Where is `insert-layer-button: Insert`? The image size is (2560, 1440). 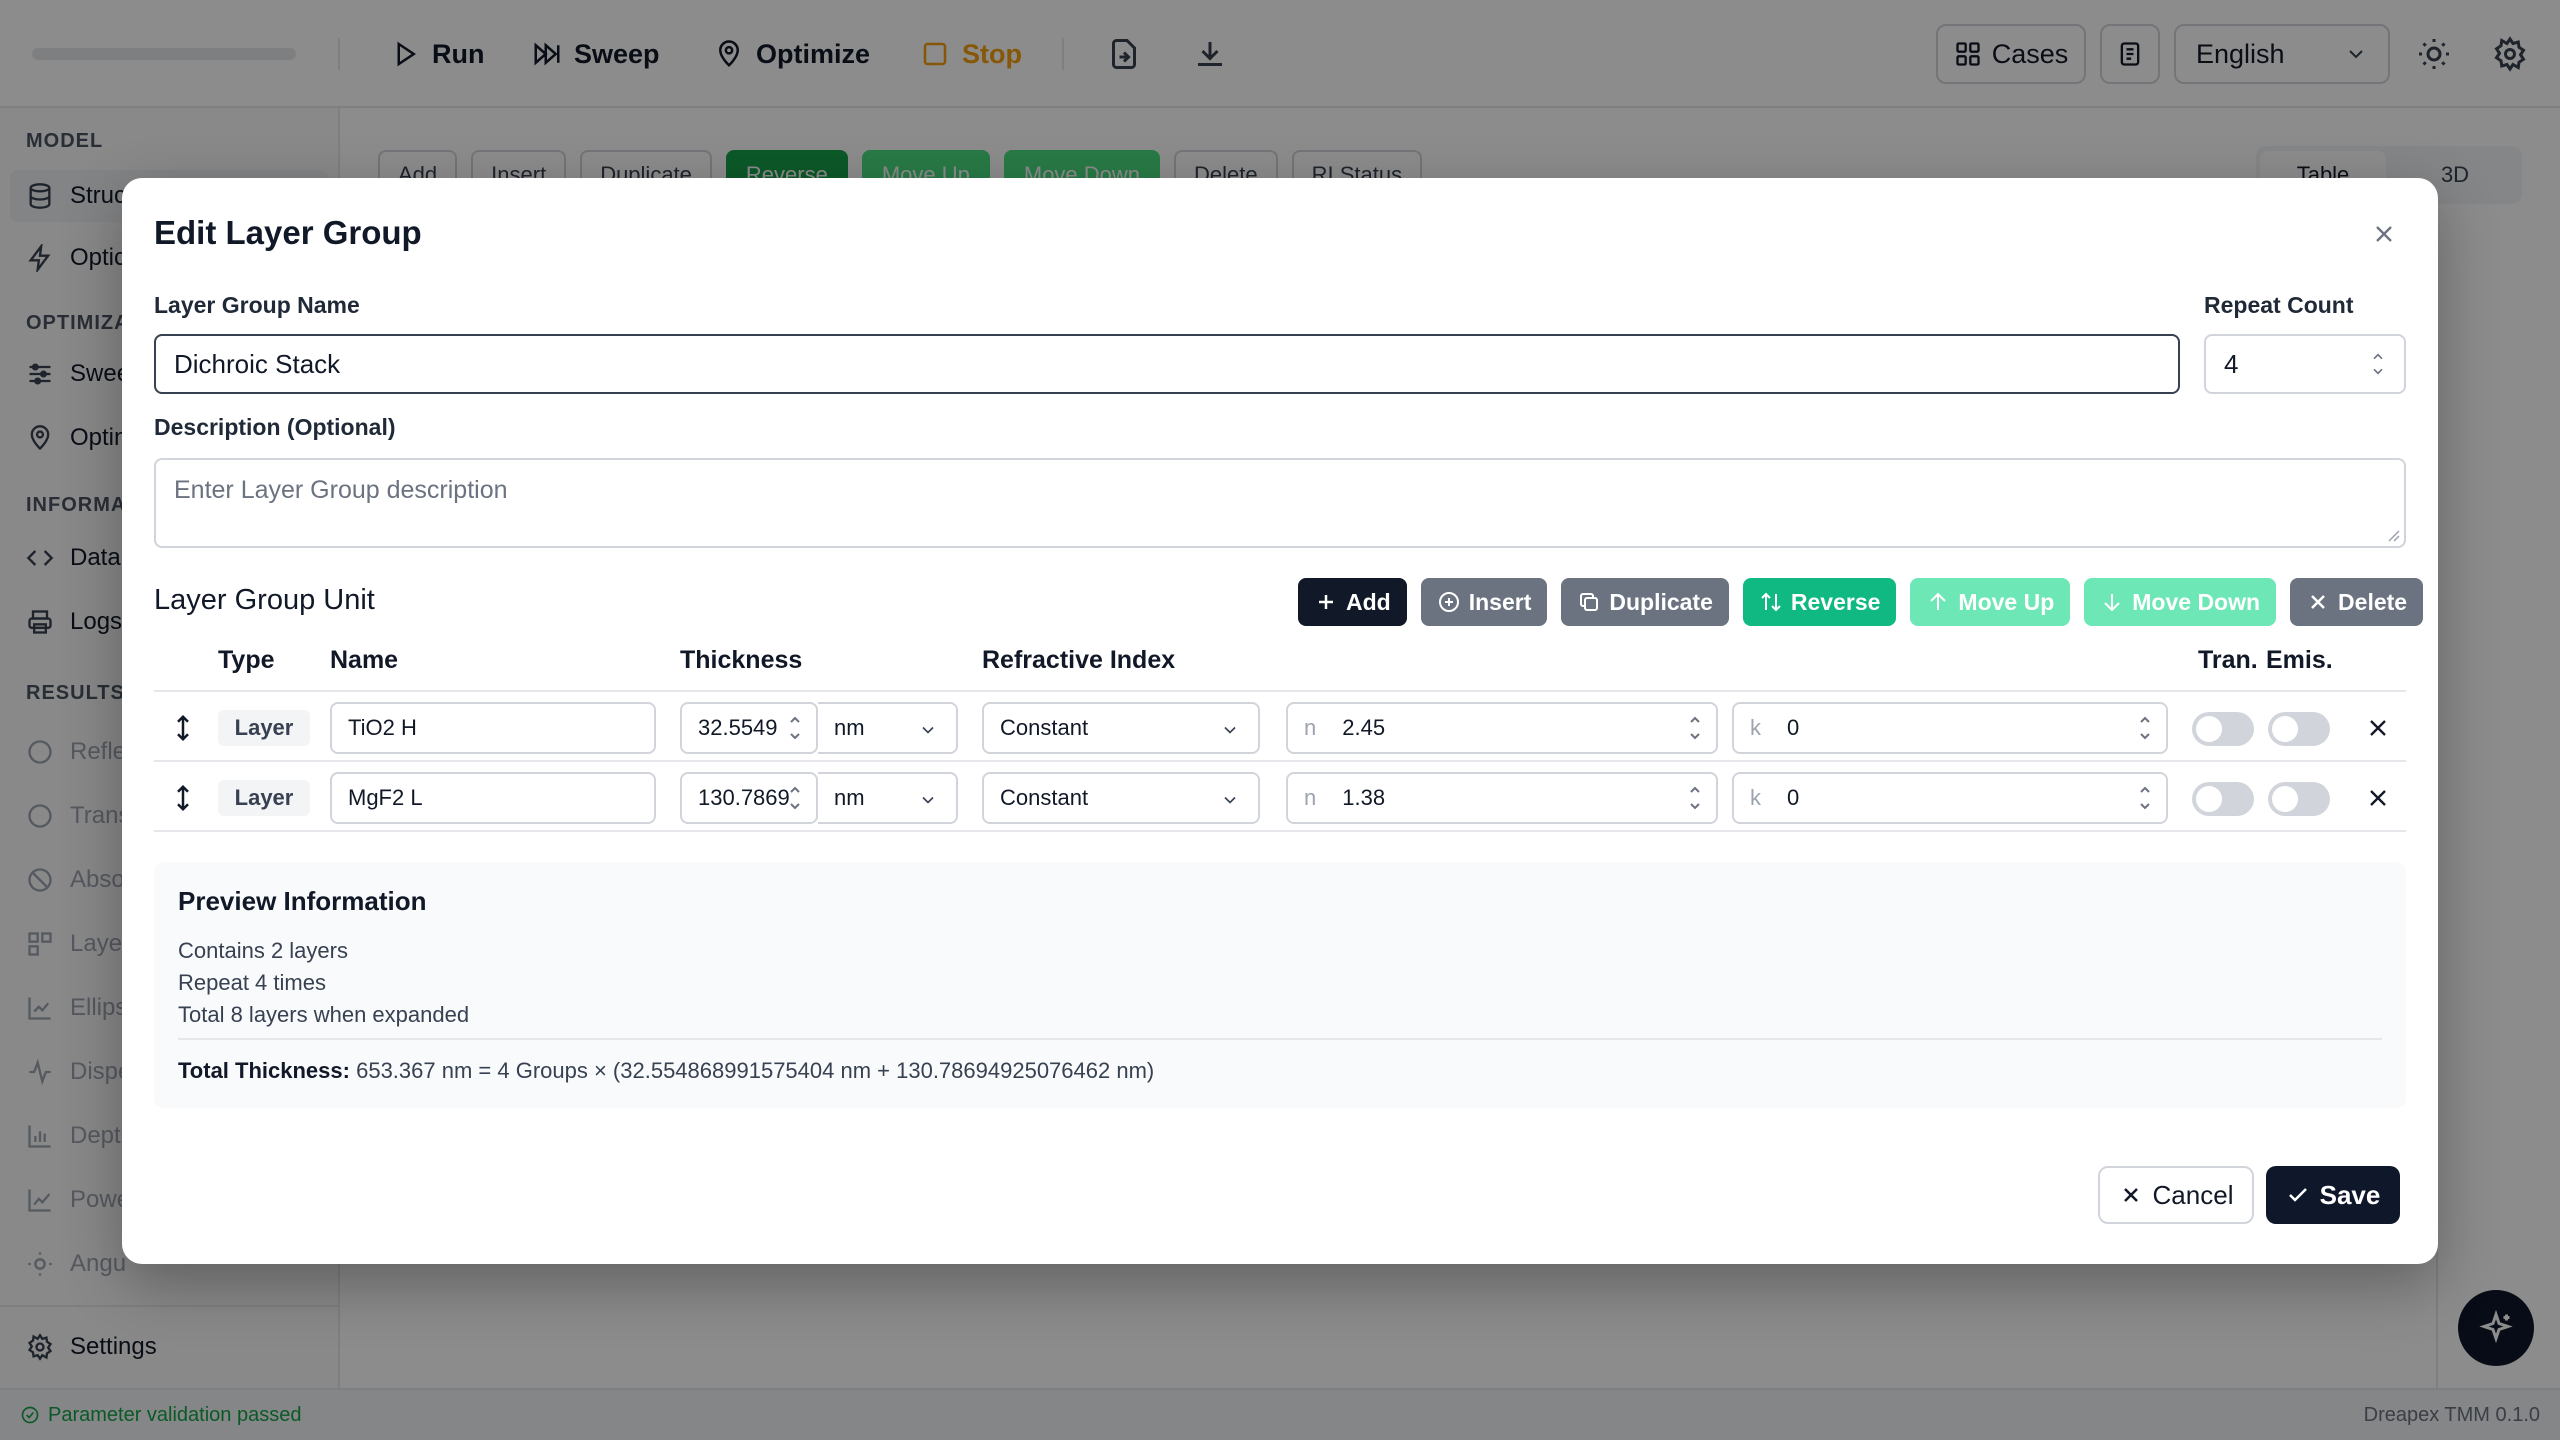
insert-layer-button: Insert is located at coordinates (1484, 602).